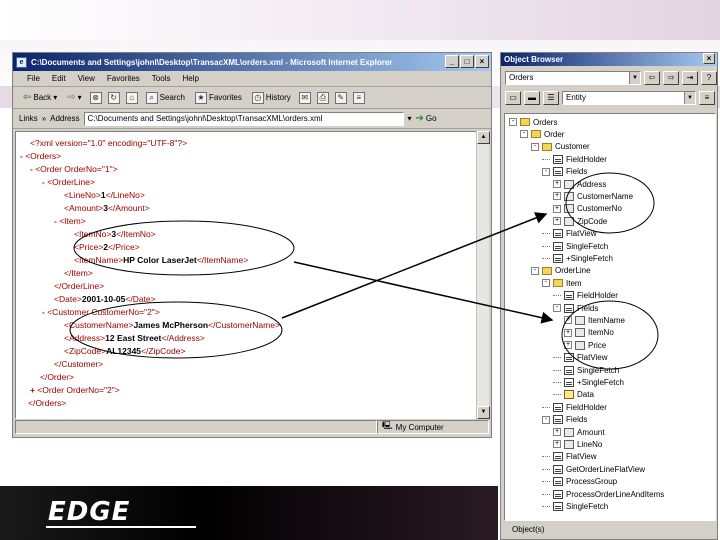  Describe the element at coordinates (594, 320) in the screenshot. I see `tree-item: + ItemName` at that location.